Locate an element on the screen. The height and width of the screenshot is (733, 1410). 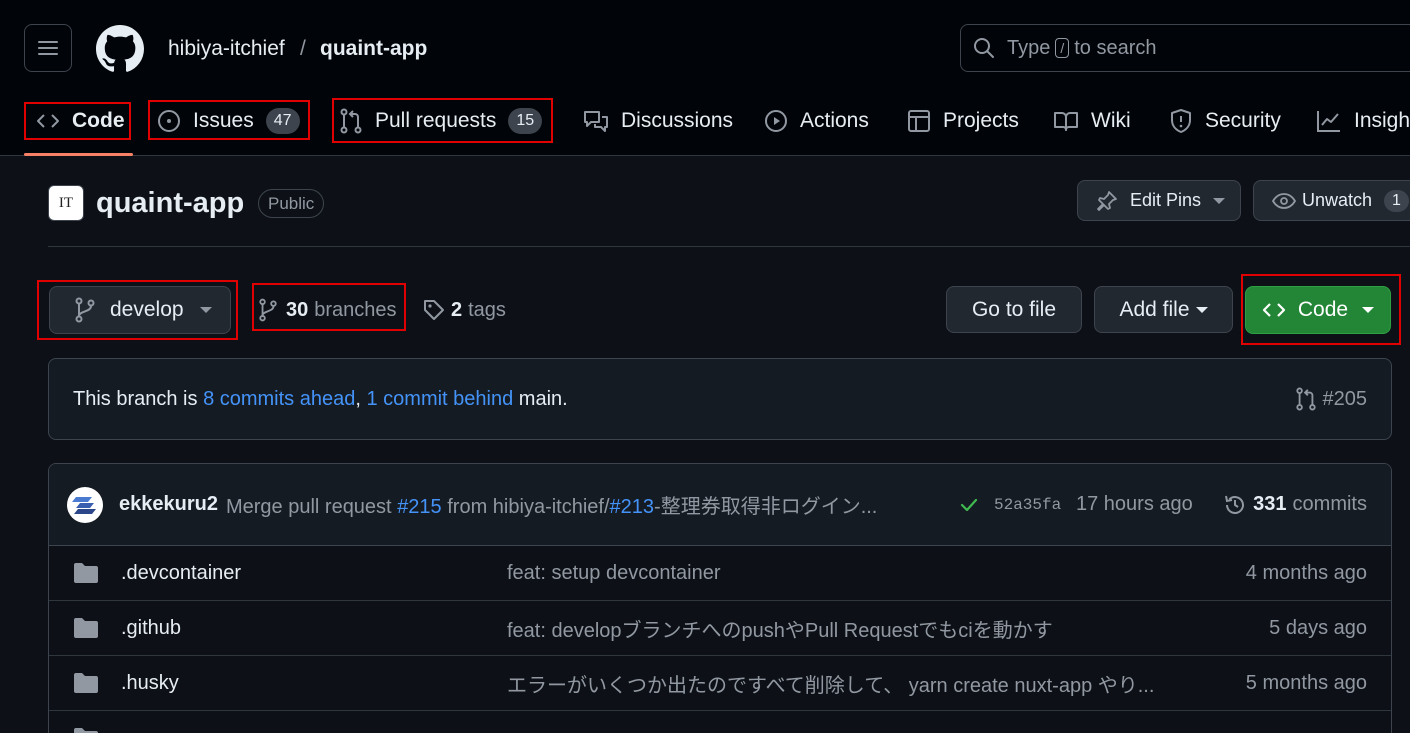
watch-count-badge: 1 is located at coordinates (1396, 200).